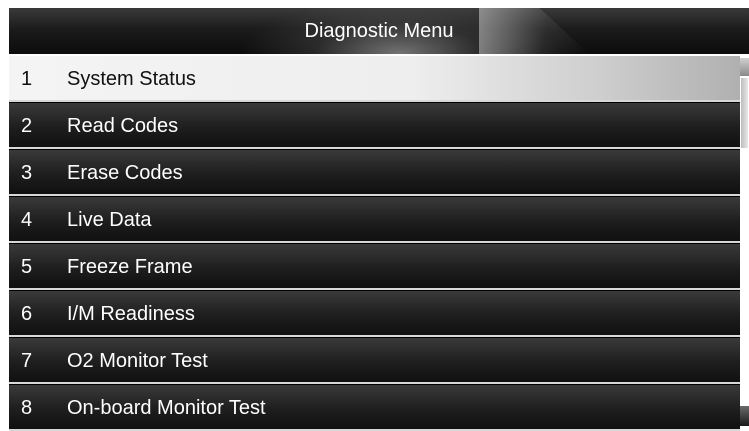  Describe the element at coordinates (374, 220) in the screenshot. I see `menu-item-live-data: 4 Live Data` at that location.